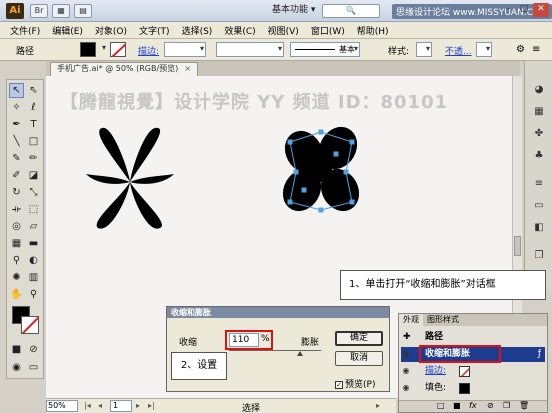 The height and width of the screenshot is (413, 552). I want to click on preview-checkbox: ✓ 预览(P), so click(355, 383).